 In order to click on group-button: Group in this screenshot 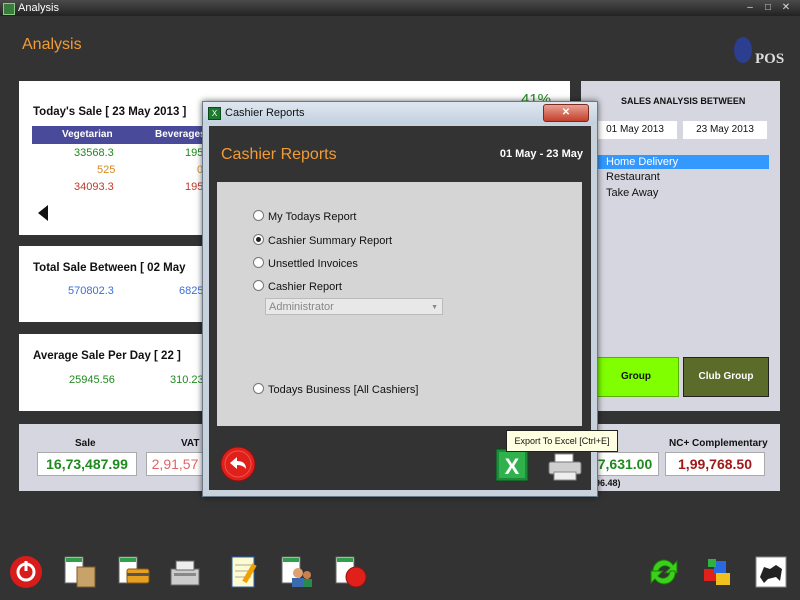, I will do `click(636, 377)`.